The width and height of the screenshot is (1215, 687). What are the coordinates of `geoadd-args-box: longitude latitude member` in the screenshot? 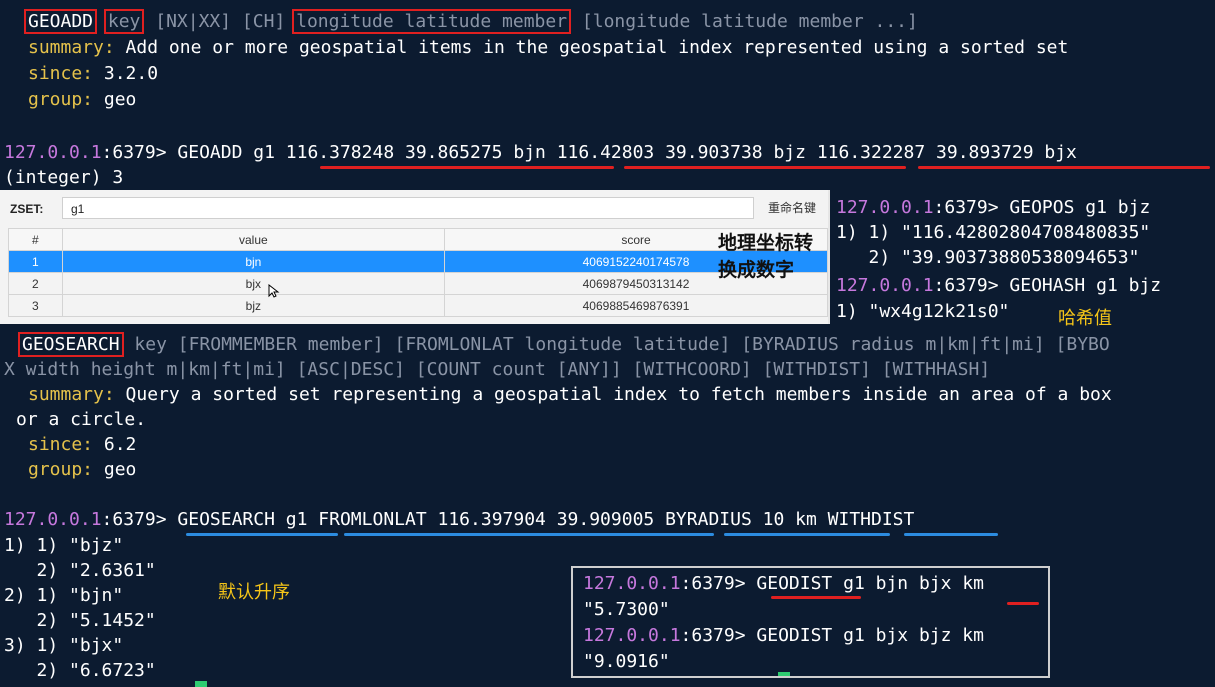 It's located at (432, 21).